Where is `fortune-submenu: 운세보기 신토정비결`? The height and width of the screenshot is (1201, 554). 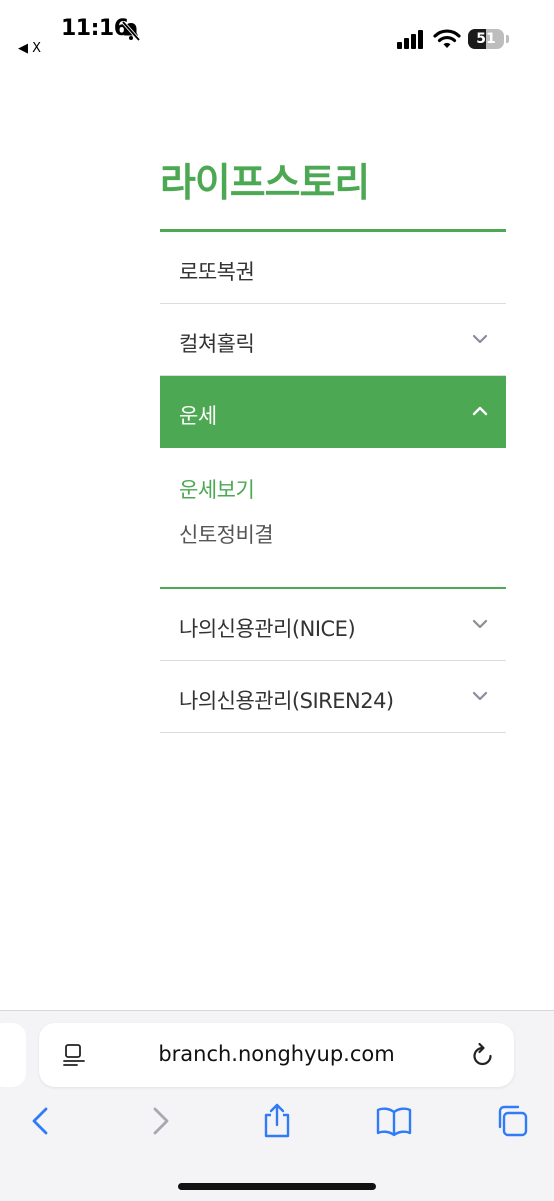
fortune-submenu: 운세보기 신토정비결 is located at coordinates (333, 518).